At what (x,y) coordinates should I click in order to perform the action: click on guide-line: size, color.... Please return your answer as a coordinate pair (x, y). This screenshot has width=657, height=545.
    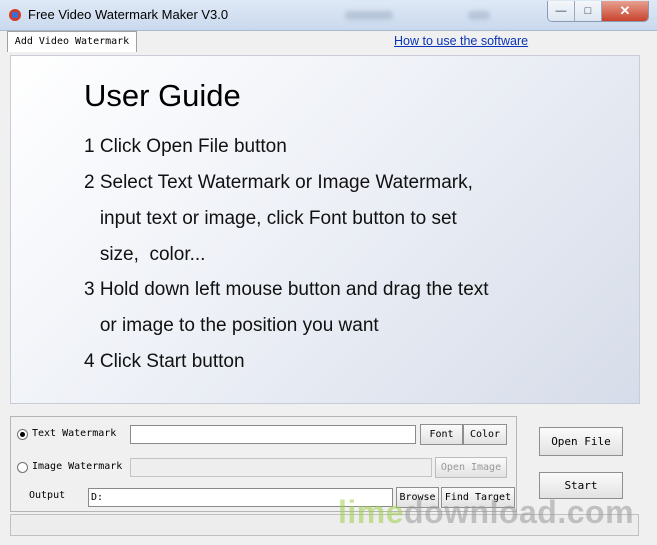
    Looking at the image, I should click on (145, 254).